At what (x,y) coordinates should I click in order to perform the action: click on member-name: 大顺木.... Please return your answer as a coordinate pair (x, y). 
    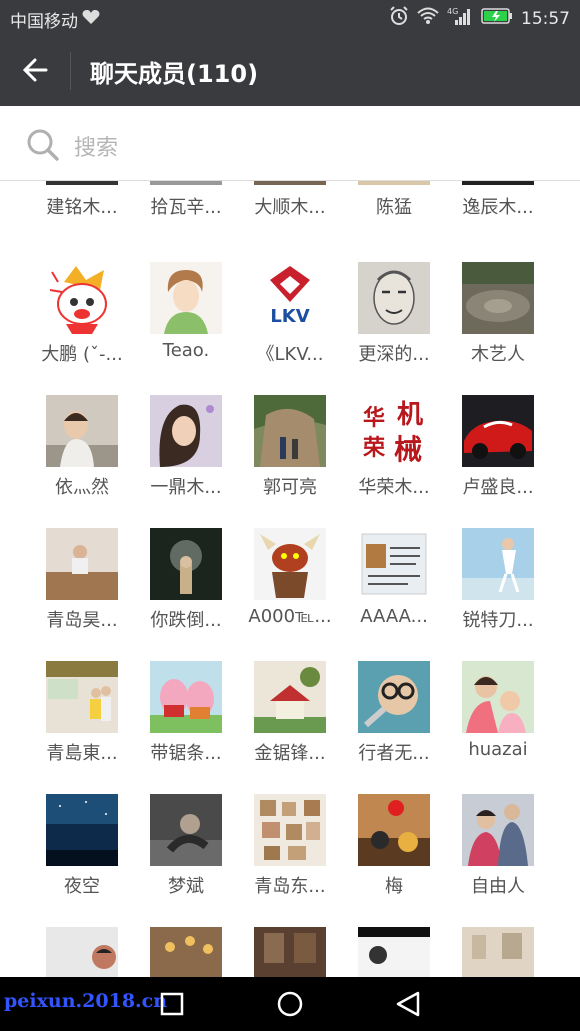
    Looking at the image, I should click on (290, 207).